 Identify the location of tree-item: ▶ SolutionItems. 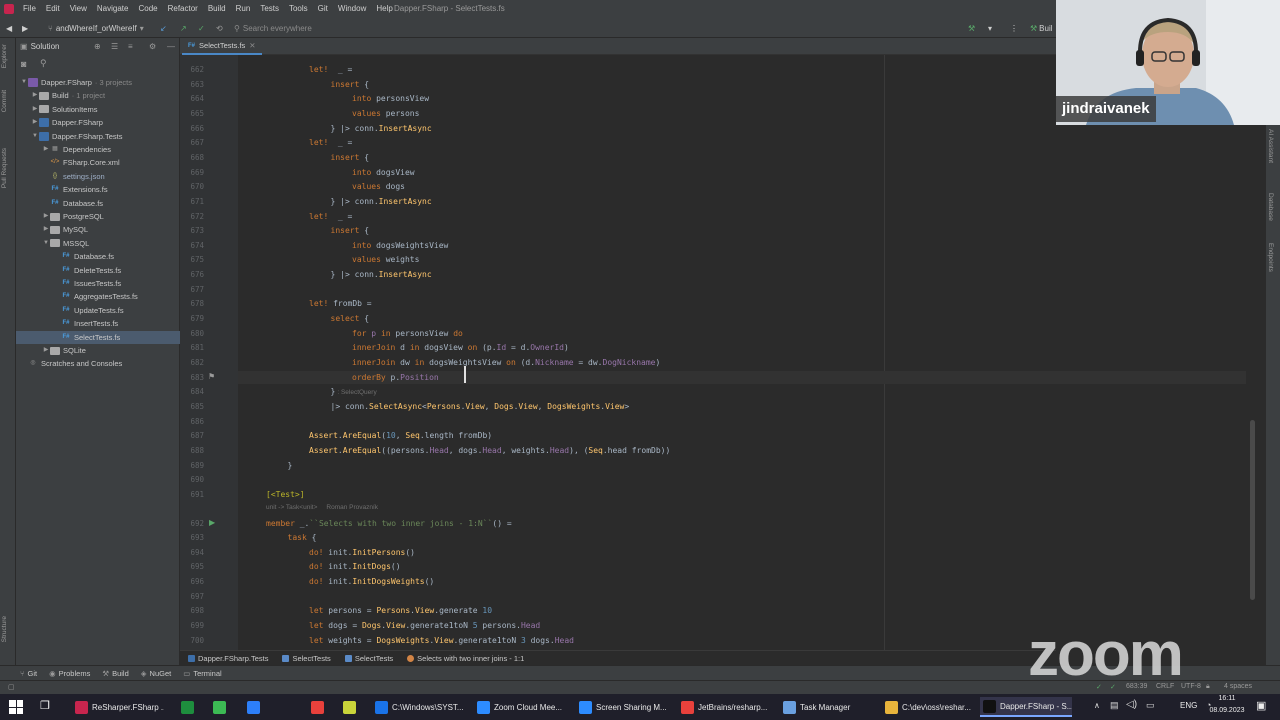
(98, 109).